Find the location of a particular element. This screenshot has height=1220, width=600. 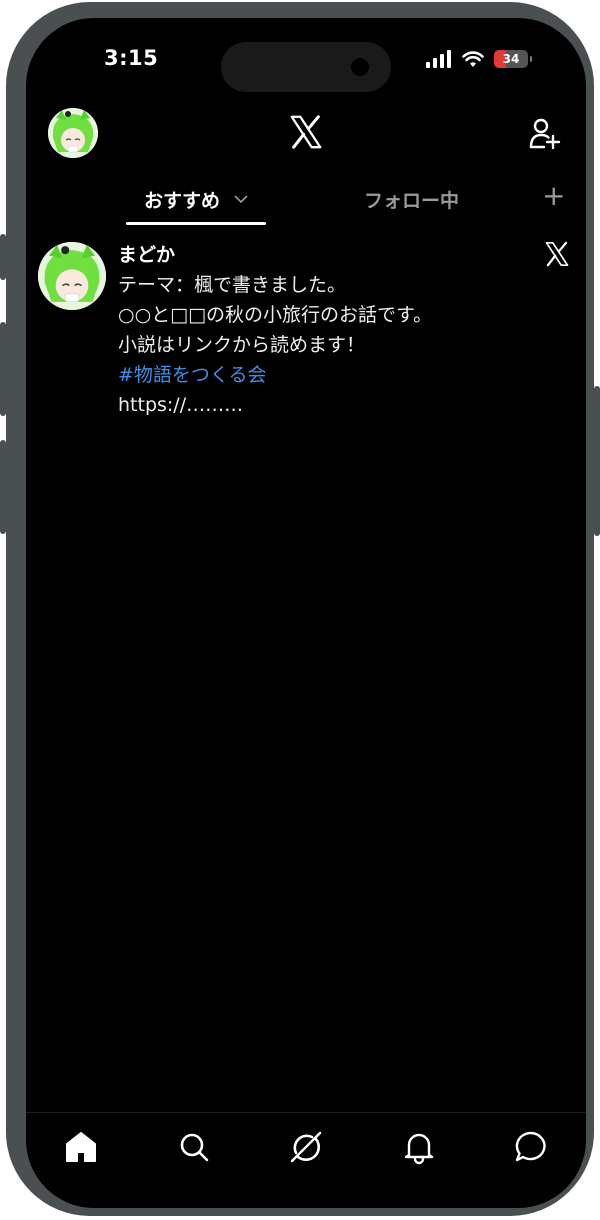

chevron-down-icon is located at coordinates (241, 199).